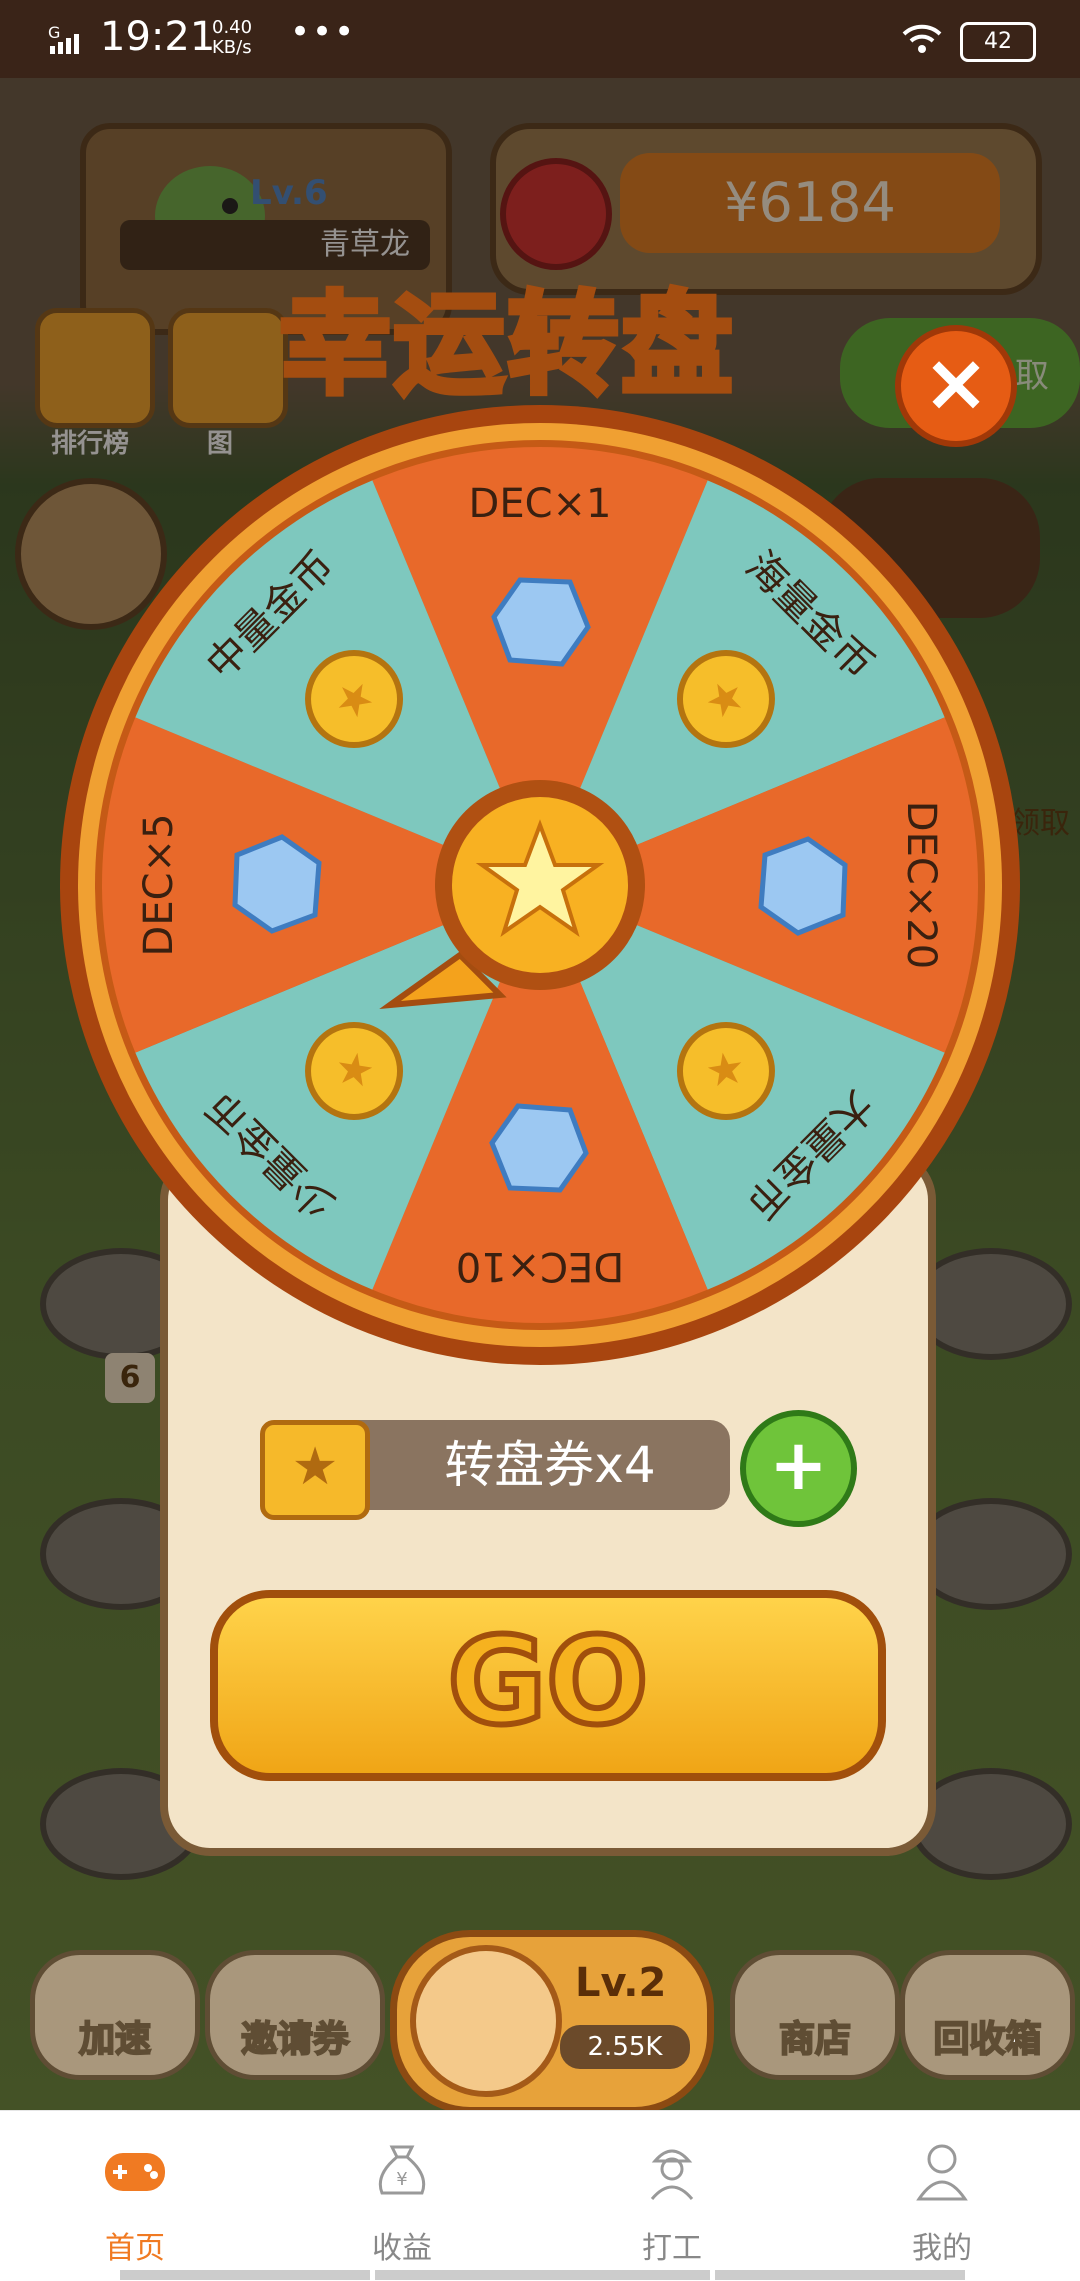  Describe the element at coordinates (540, 1266) in the screenshot. I see `segment-label: DEC×10` at that location.